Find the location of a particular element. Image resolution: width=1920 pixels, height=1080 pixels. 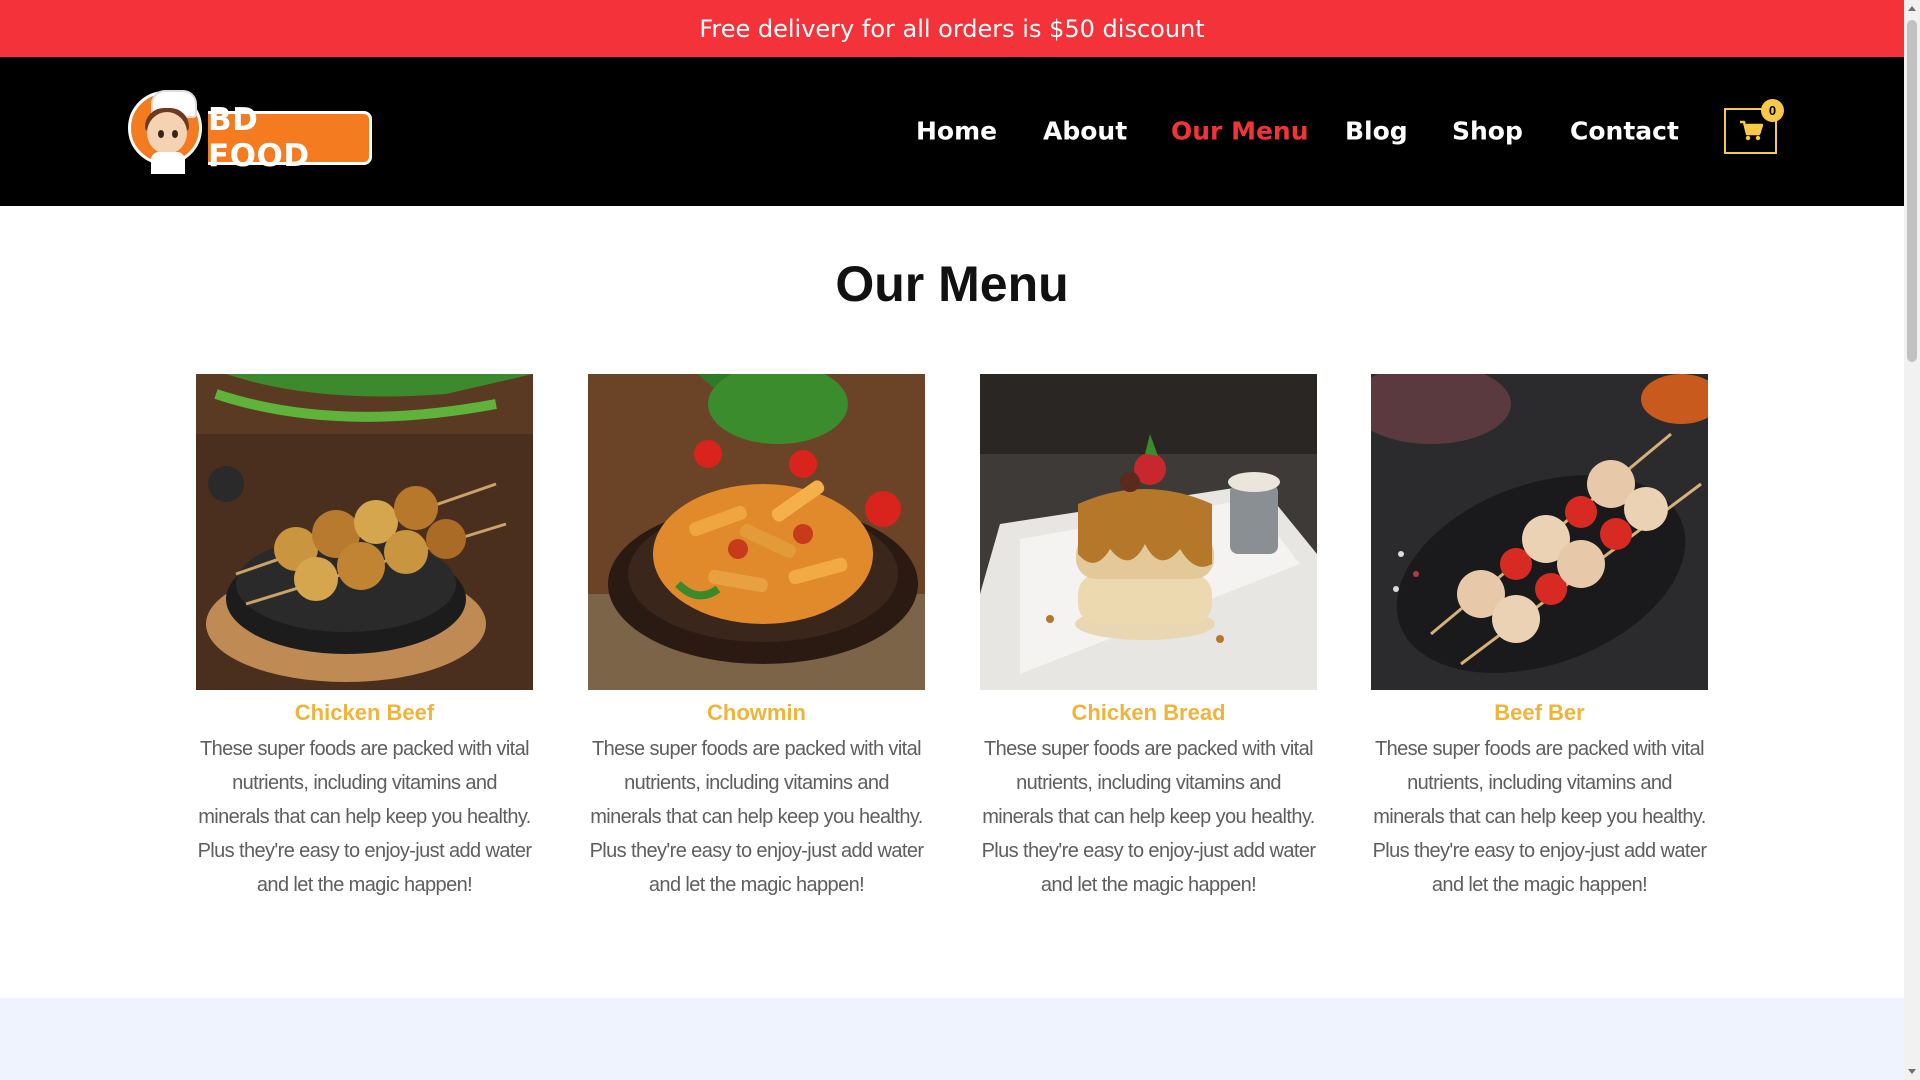

nav-contact: Contact is located at coordinates (1624, 131).